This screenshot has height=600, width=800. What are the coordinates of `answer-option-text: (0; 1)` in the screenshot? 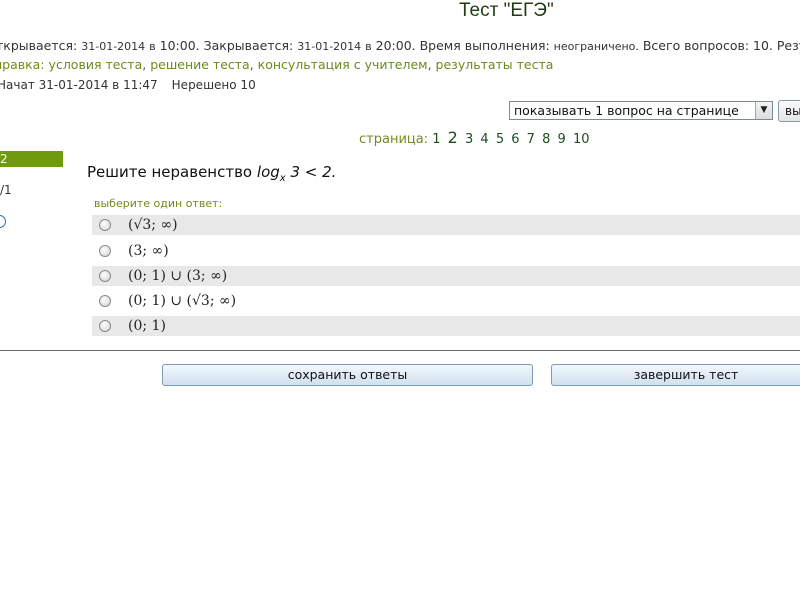 It's located at (147, 326).